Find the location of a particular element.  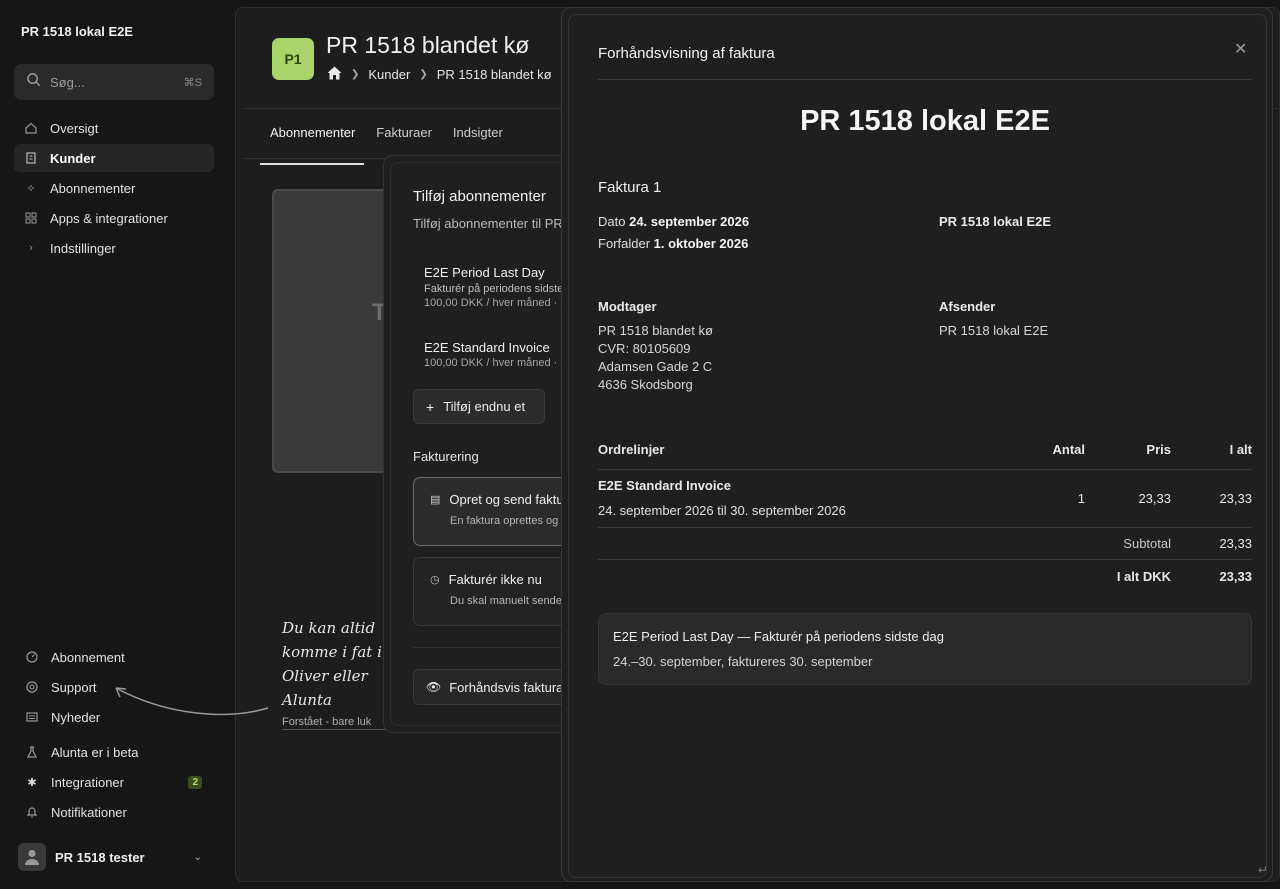

nav-item-indstillinger: › Indstillinger is located at coordinates (114, 248).